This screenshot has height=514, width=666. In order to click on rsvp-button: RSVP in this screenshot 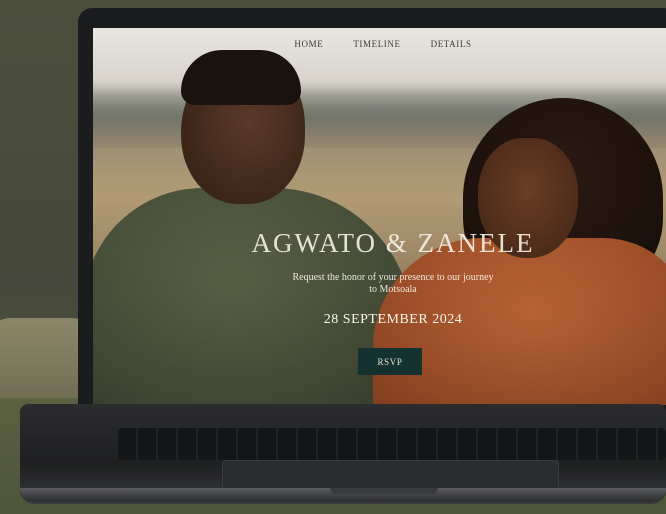, I will do `click(390, 361)`.